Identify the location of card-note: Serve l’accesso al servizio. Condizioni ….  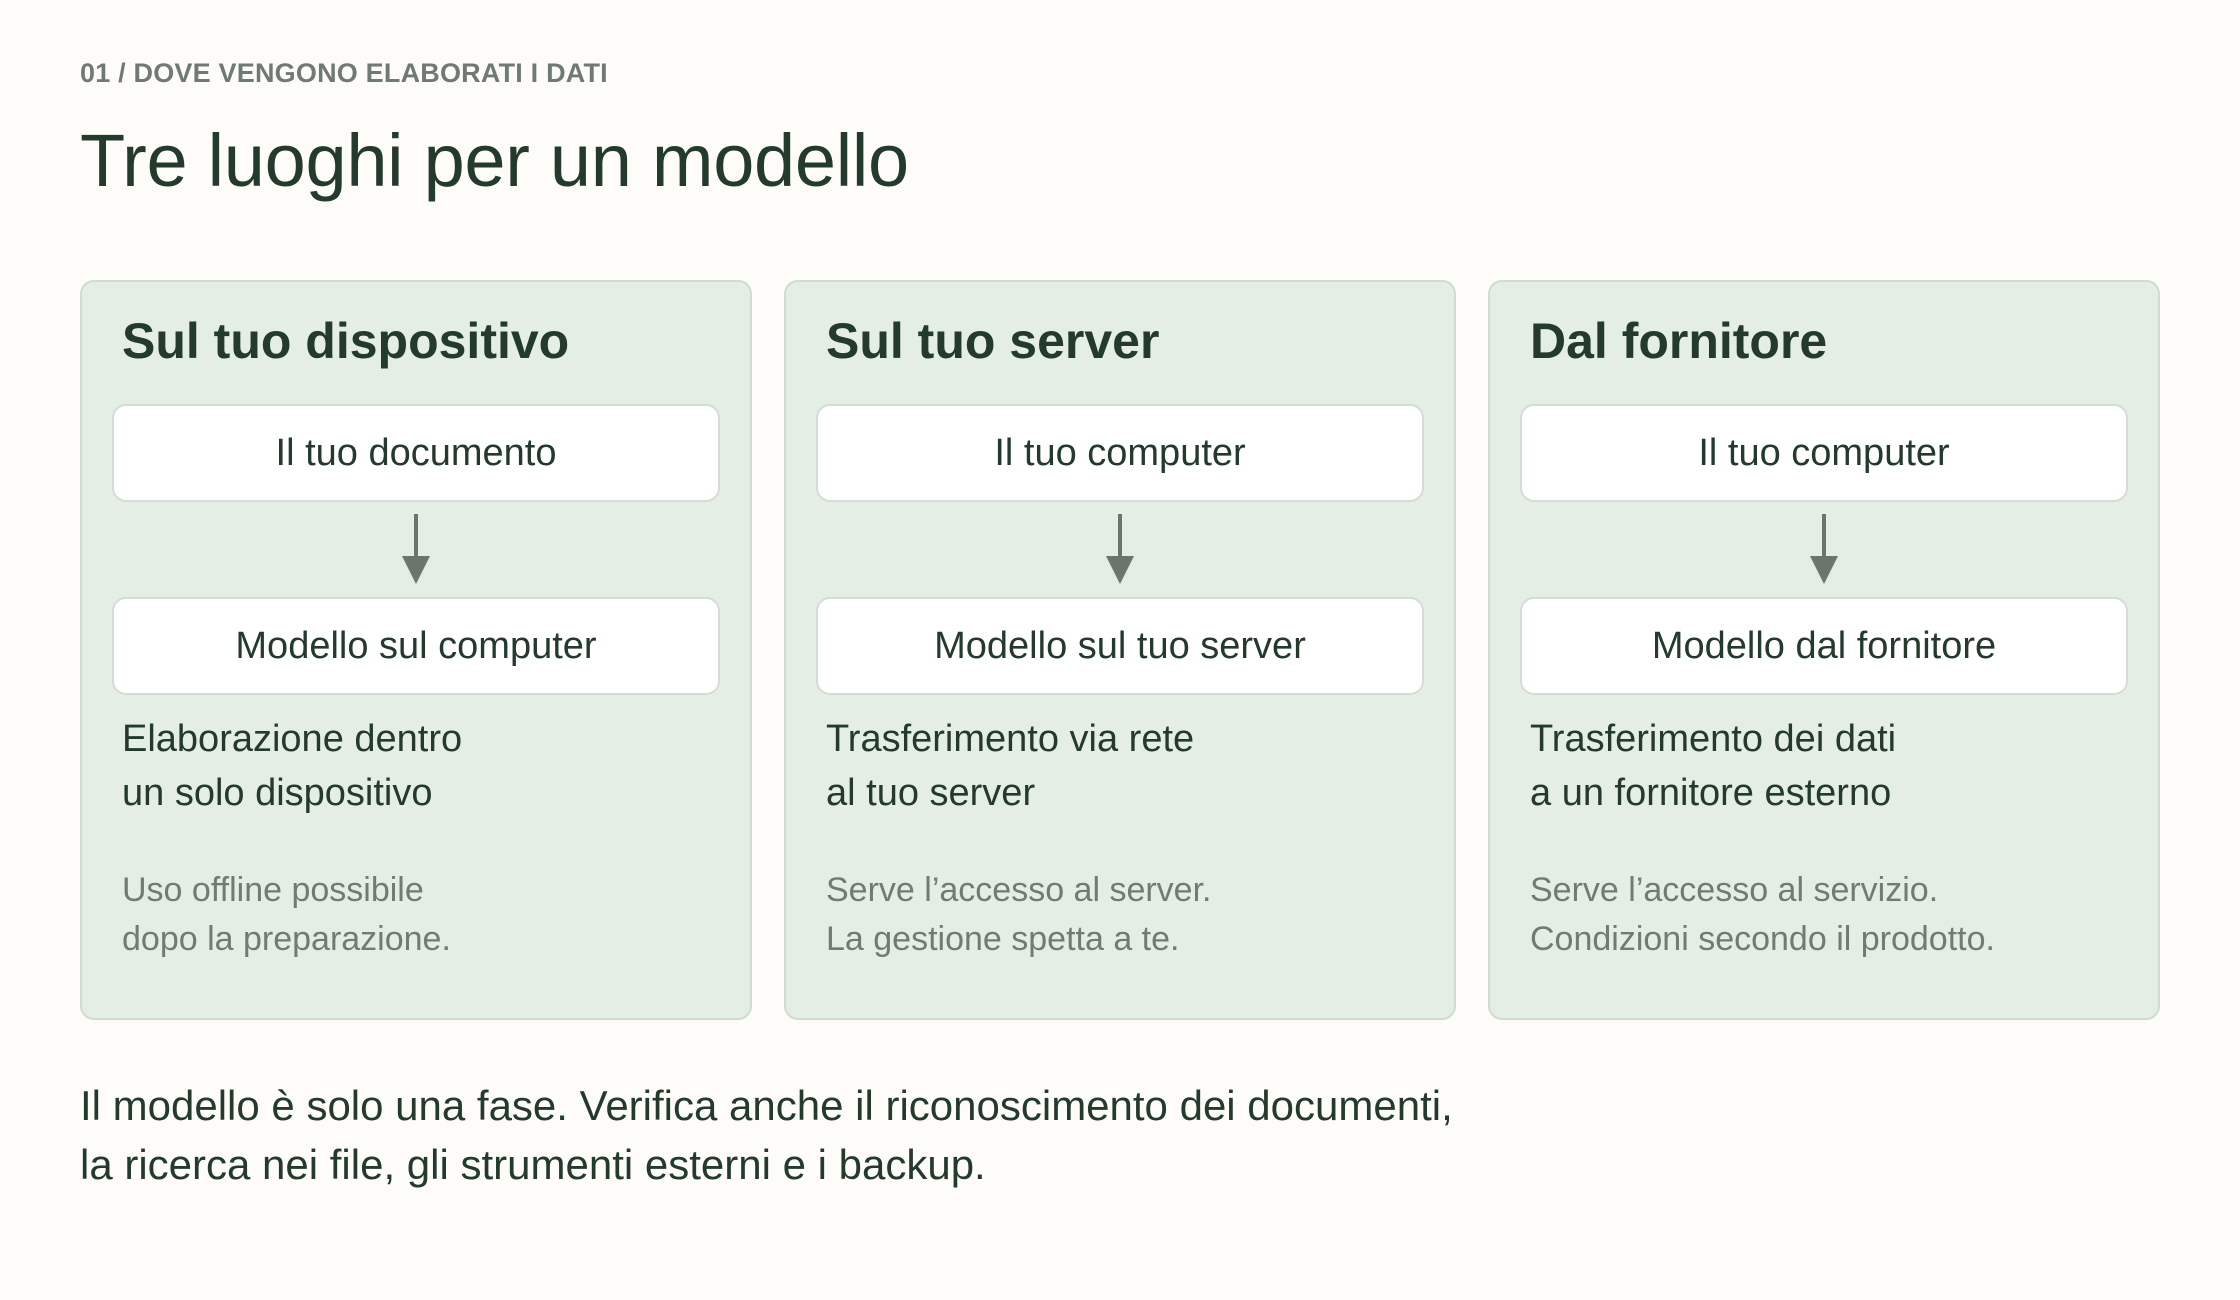
(1762, 915).